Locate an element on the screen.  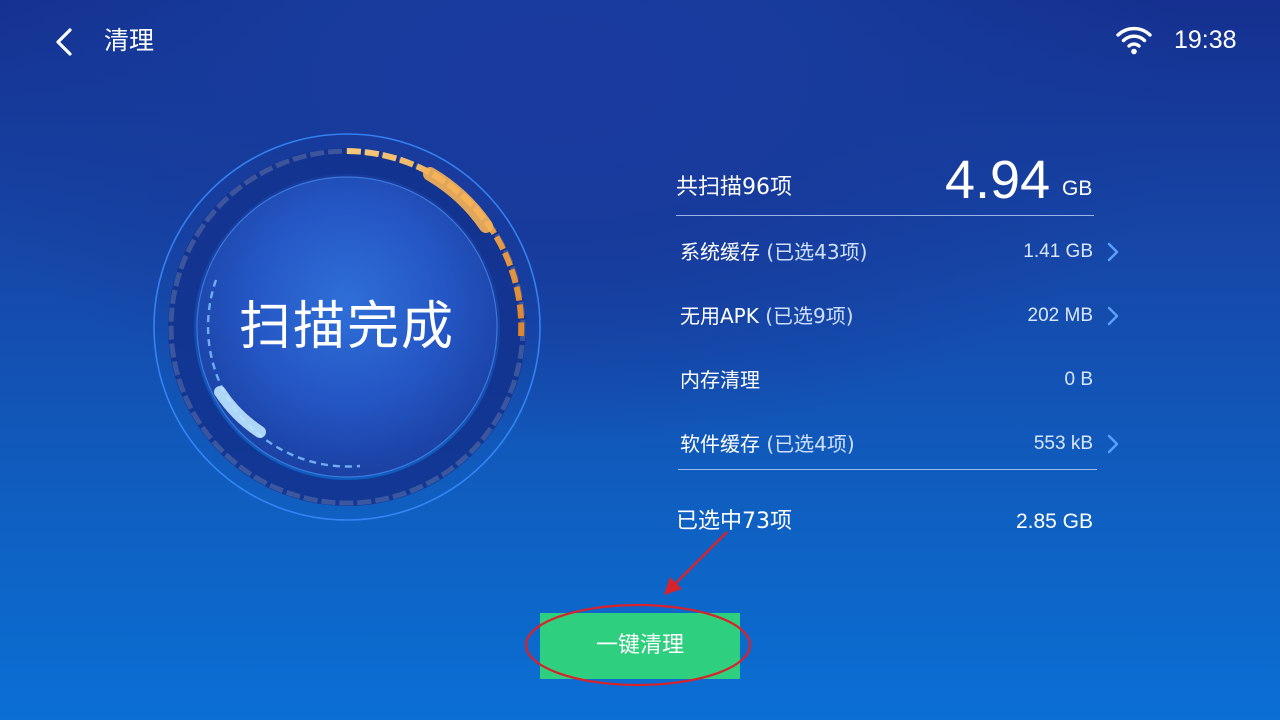
category-size: 202 MB is located at coordinates (1060, 315).